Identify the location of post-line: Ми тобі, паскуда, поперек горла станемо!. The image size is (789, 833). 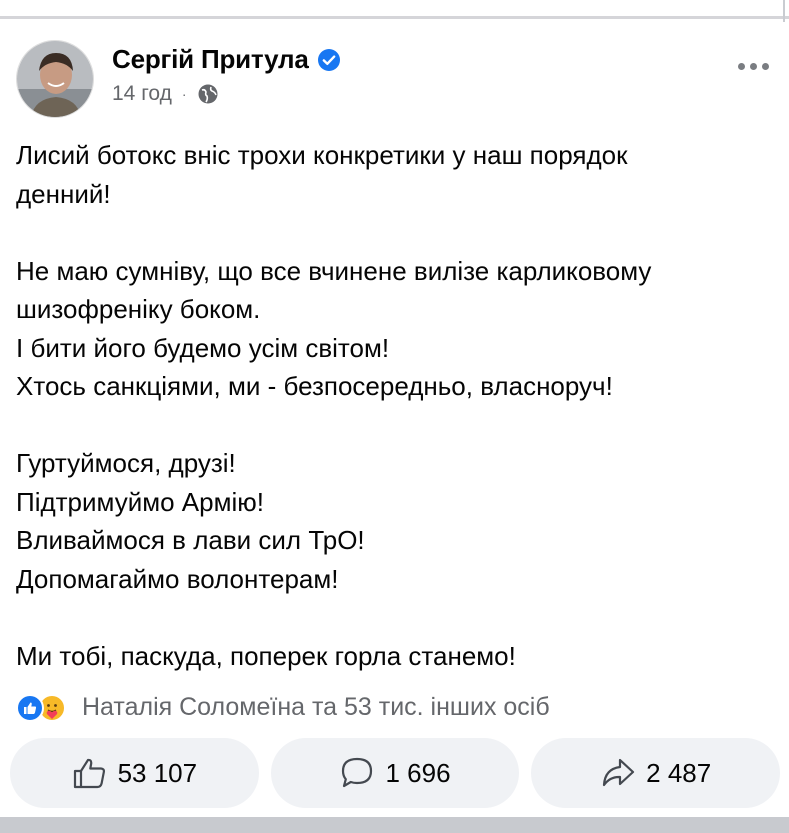
(266, 655).